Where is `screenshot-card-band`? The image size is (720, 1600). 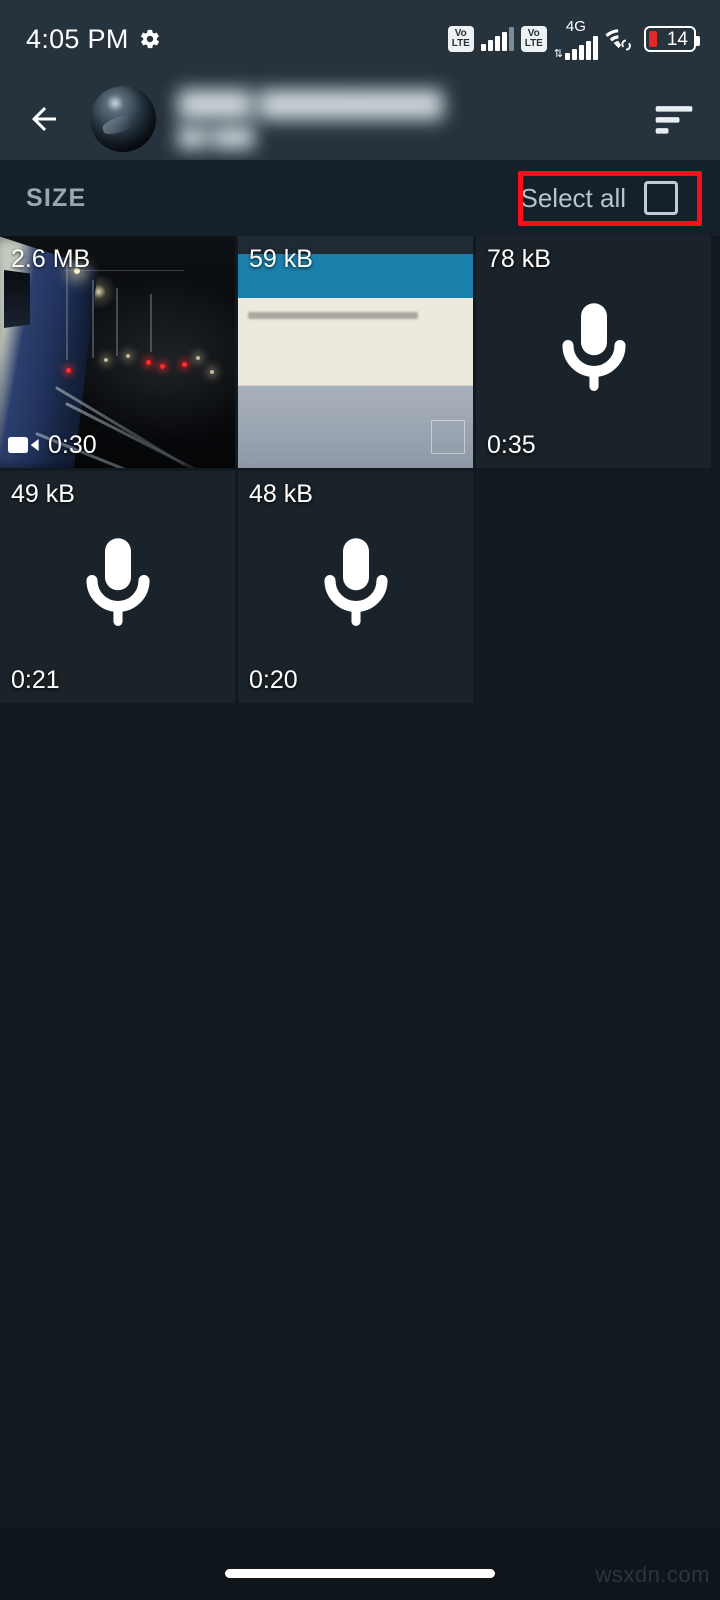
screenshot-card-band is located at coordinates (355, 342).